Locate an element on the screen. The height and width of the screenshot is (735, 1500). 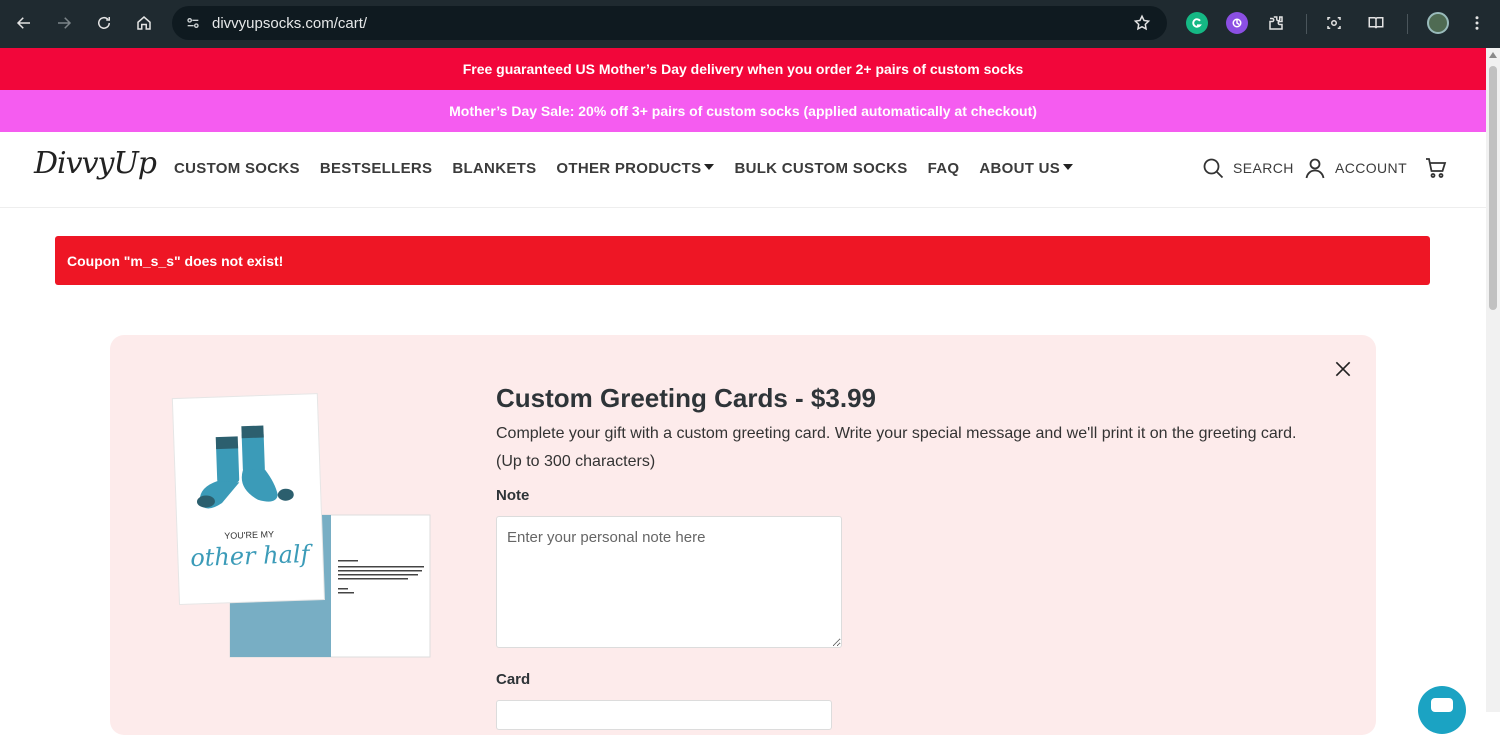
extension-grammarly-icon is located at coordinates (1197, 23).